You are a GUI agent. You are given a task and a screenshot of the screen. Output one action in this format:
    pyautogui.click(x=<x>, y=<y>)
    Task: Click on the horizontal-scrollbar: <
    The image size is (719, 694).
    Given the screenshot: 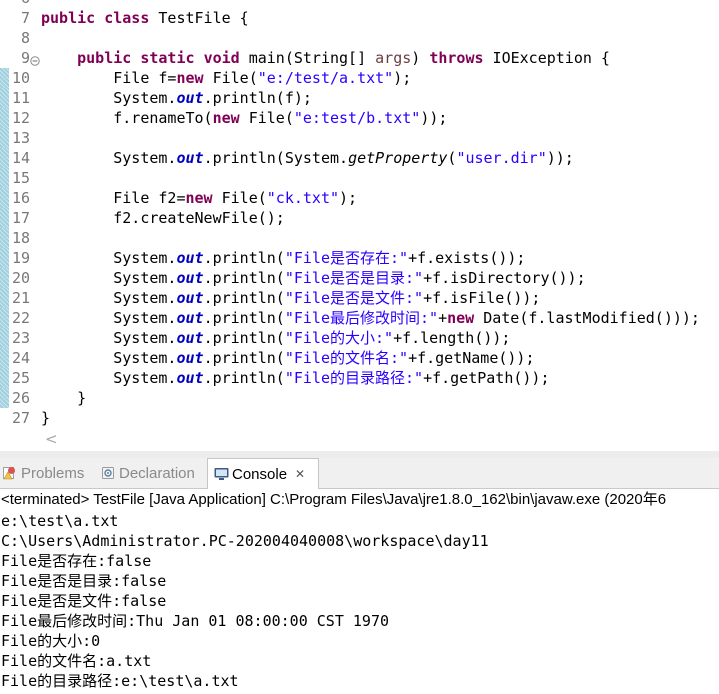 What is the action you would take?
    pyautogui.click(x=380, y=439)
    